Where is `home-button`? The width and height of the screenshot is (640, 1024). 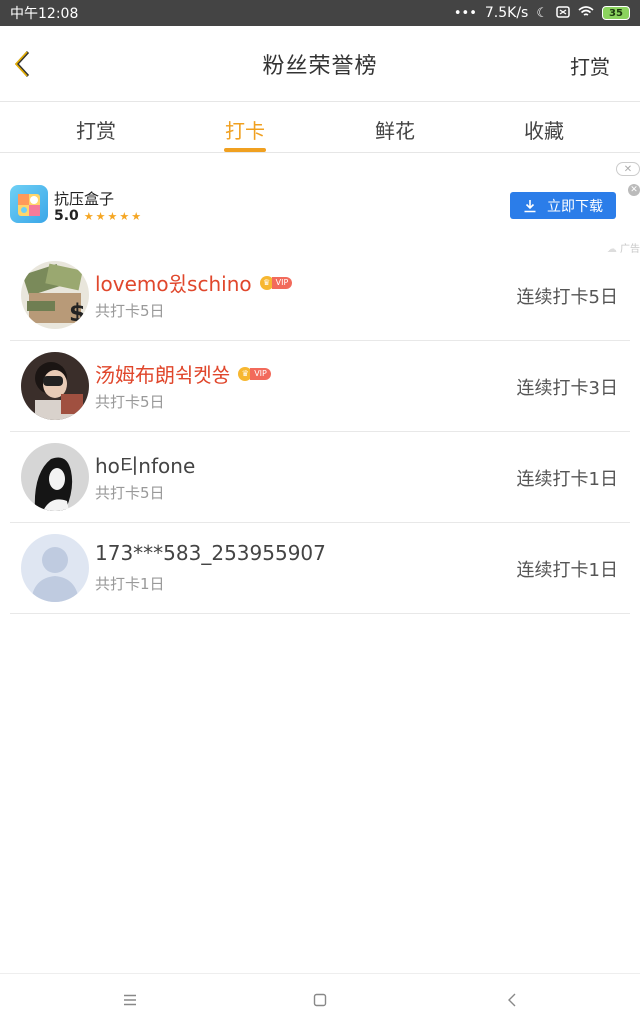 home-button is located at coordinates (320, 1000).